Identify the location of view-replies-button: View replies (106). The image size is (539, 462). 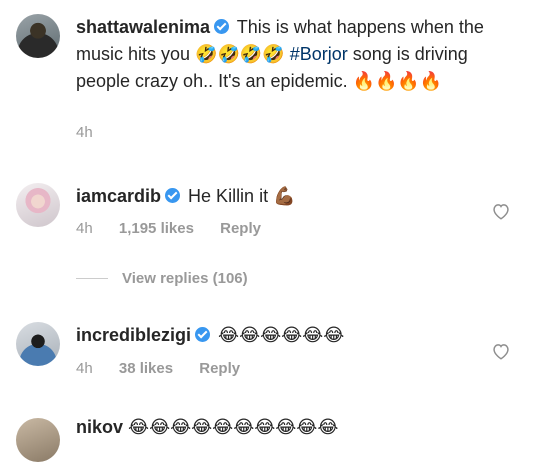
(162, 278).